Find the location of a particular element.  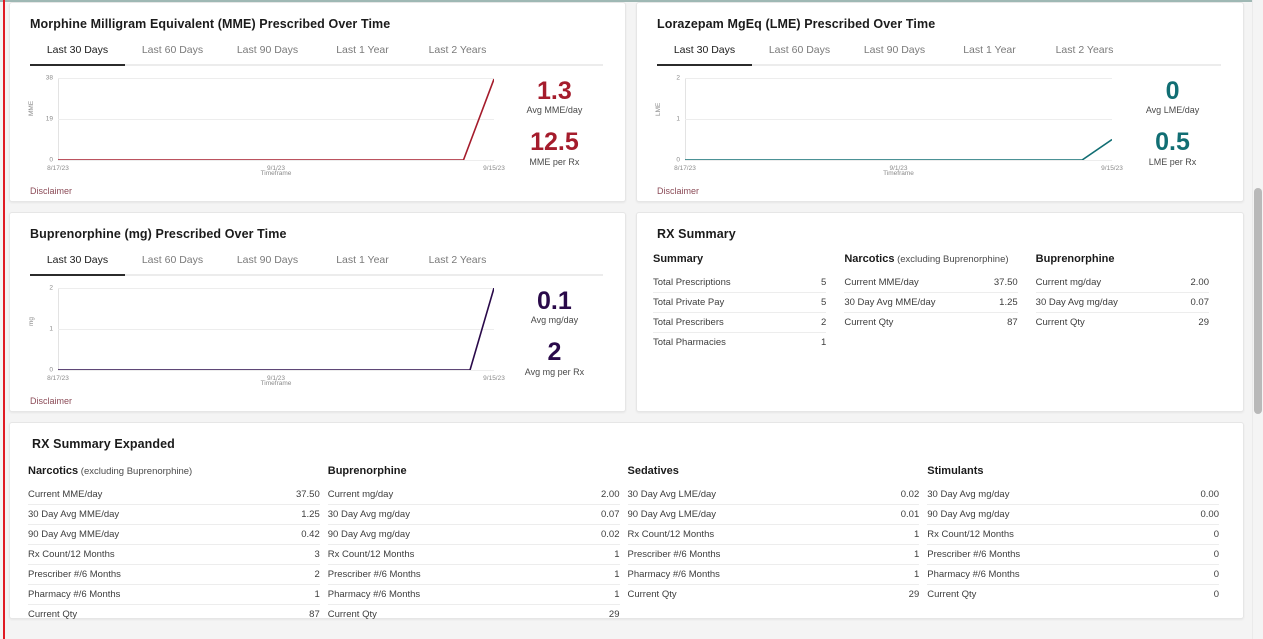

stats-mme: 1.3 Avg MME/day 12.5 MME per Rx is located at coordinates (554, 127).